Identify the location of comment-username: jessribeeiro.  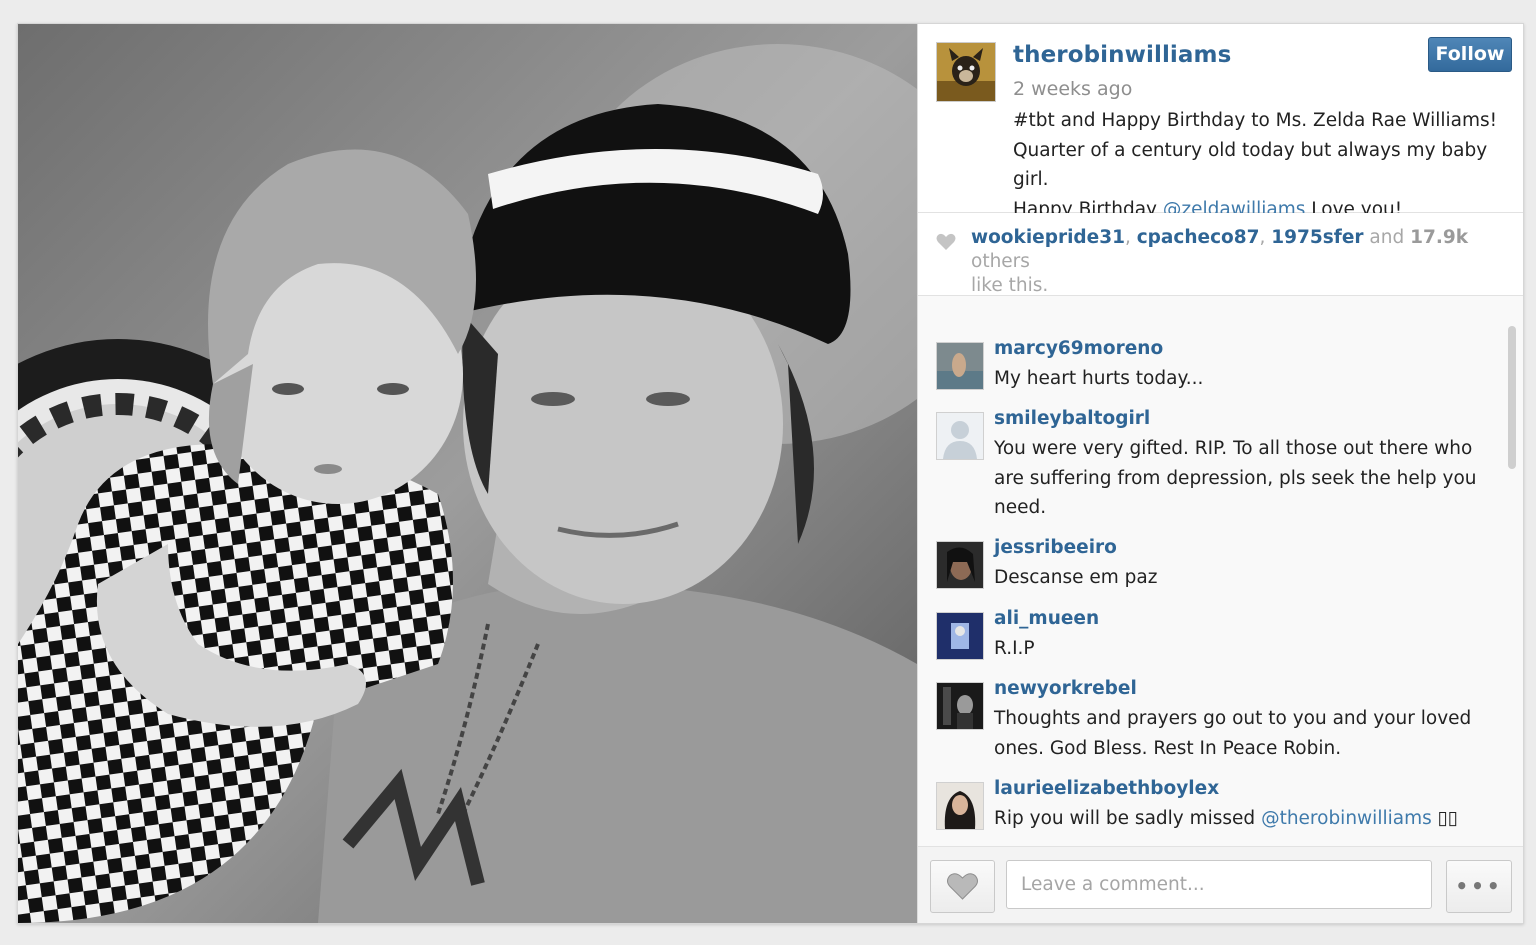
(1055, 547).